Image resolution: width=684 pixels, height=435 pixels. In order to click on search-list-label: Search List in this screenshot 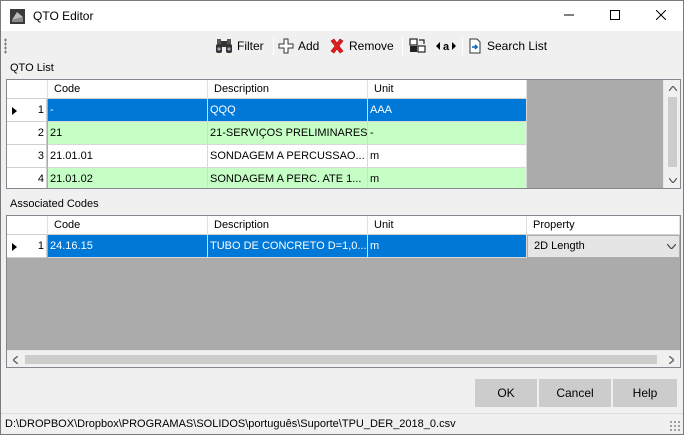, I will do `click(517, 46)`.